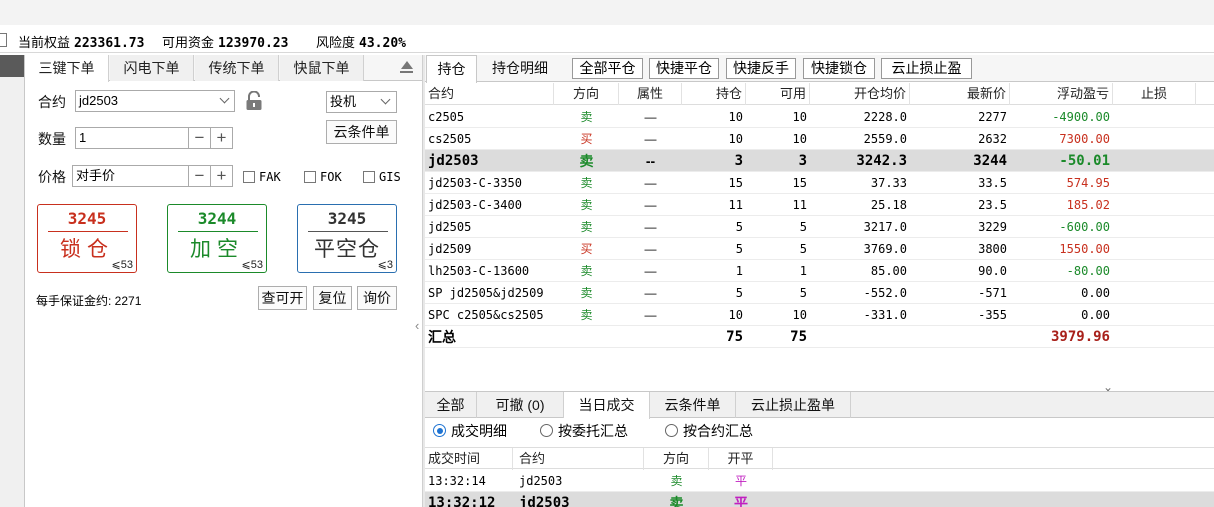 The height and width of the screenshot is (507, 1214). What do you see at coordinates (992, 271) in the screenshot?
I see `cell-last-price: 90.0` at bounding box center [992, 271].